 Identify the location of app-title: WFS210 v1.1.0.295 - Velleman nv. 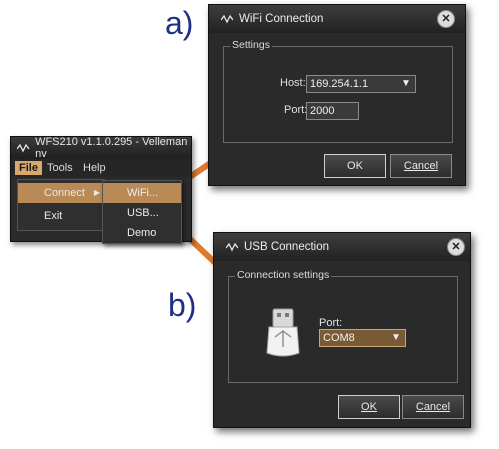
(111, 148).